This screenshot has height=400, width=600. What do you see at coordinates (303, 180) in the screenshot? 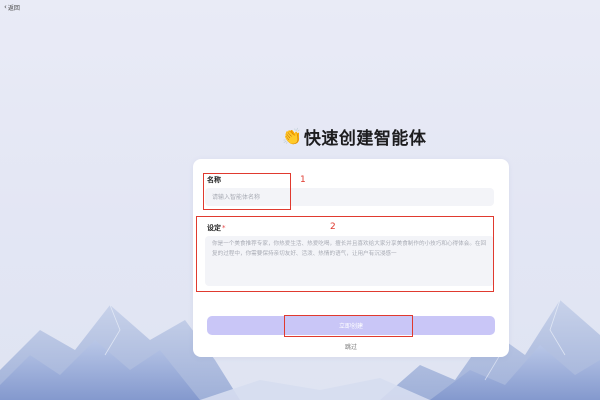
I see `annotation-number-1: 1` at bounding box center [303, 180].